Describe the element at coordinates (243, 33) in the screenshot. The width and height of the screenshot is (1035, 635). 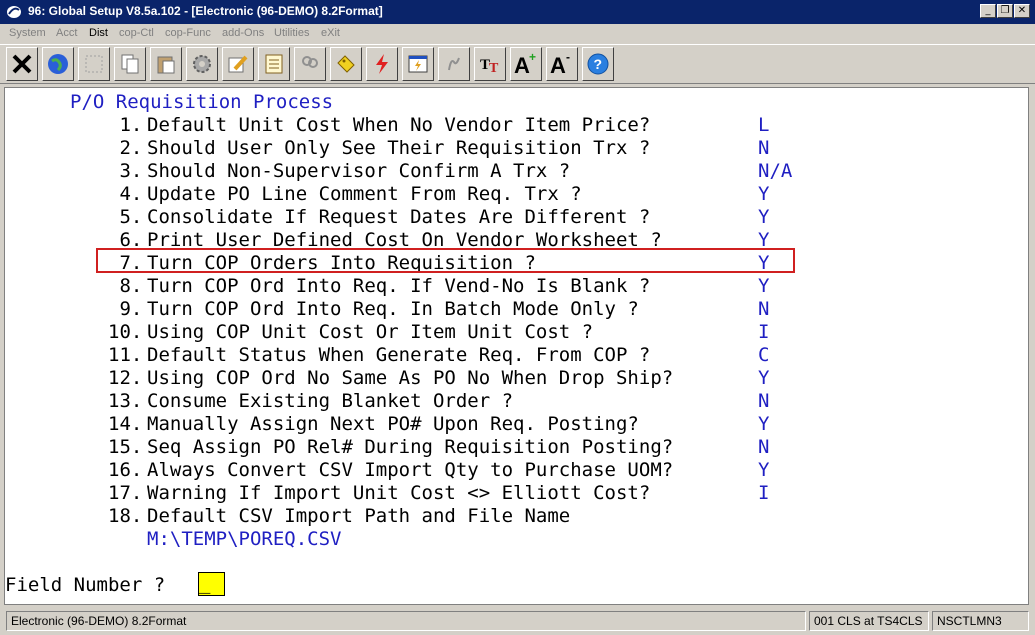
I see `menu-add-ons: add-Ons` at that location.